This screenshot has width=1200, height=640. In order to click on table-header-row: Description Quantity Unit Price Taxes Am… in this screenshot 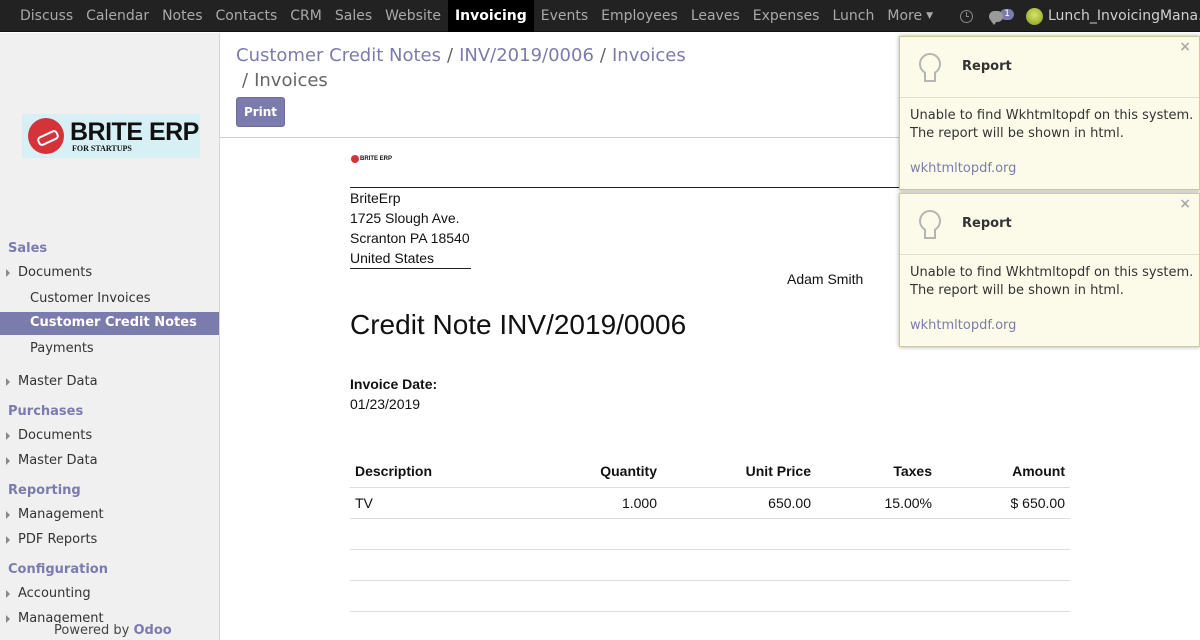, I will do `click(710, 472)`.